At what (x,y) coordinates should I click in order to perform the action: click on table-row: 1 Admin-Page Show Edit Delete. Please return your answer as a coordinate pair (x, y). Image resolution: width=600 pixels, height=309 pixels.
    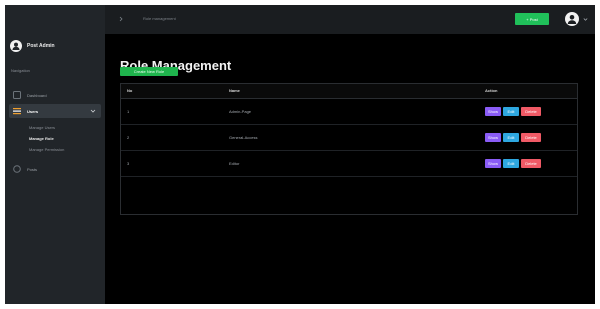
    Looking at the image, I should click on (349, 111).